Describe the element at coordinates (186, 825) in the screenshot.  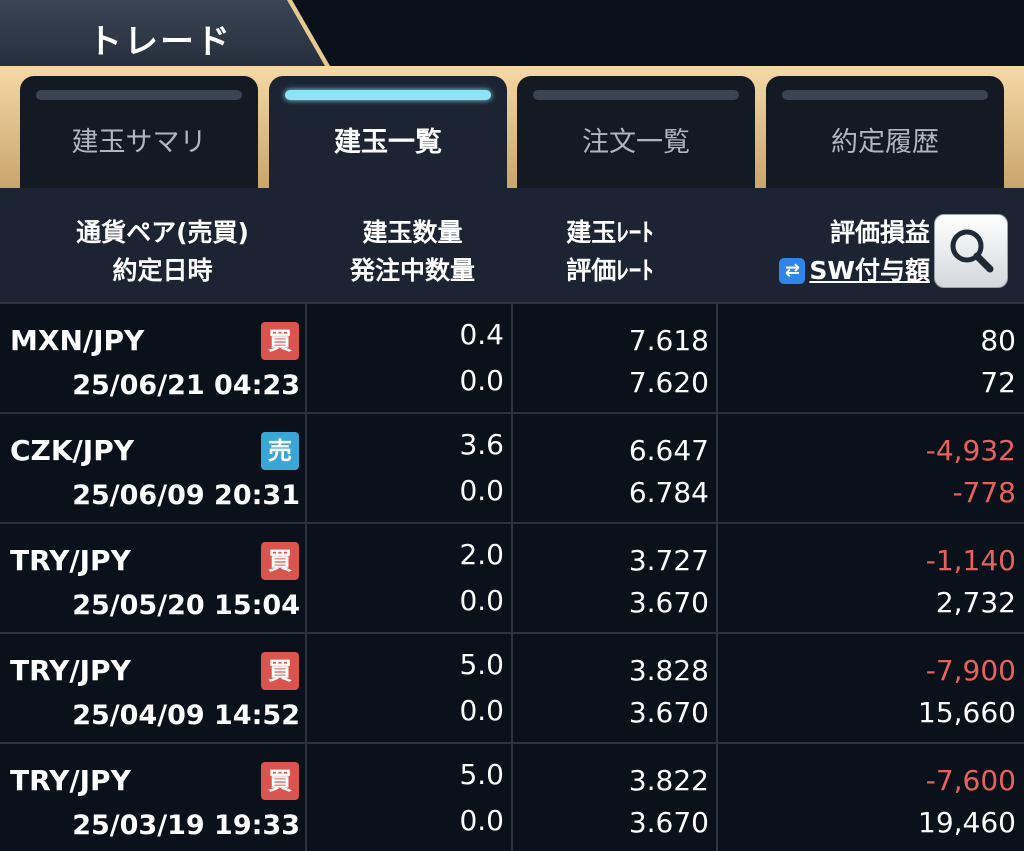
I see `execution-datetime: 25/03/19 19:33` at that location.